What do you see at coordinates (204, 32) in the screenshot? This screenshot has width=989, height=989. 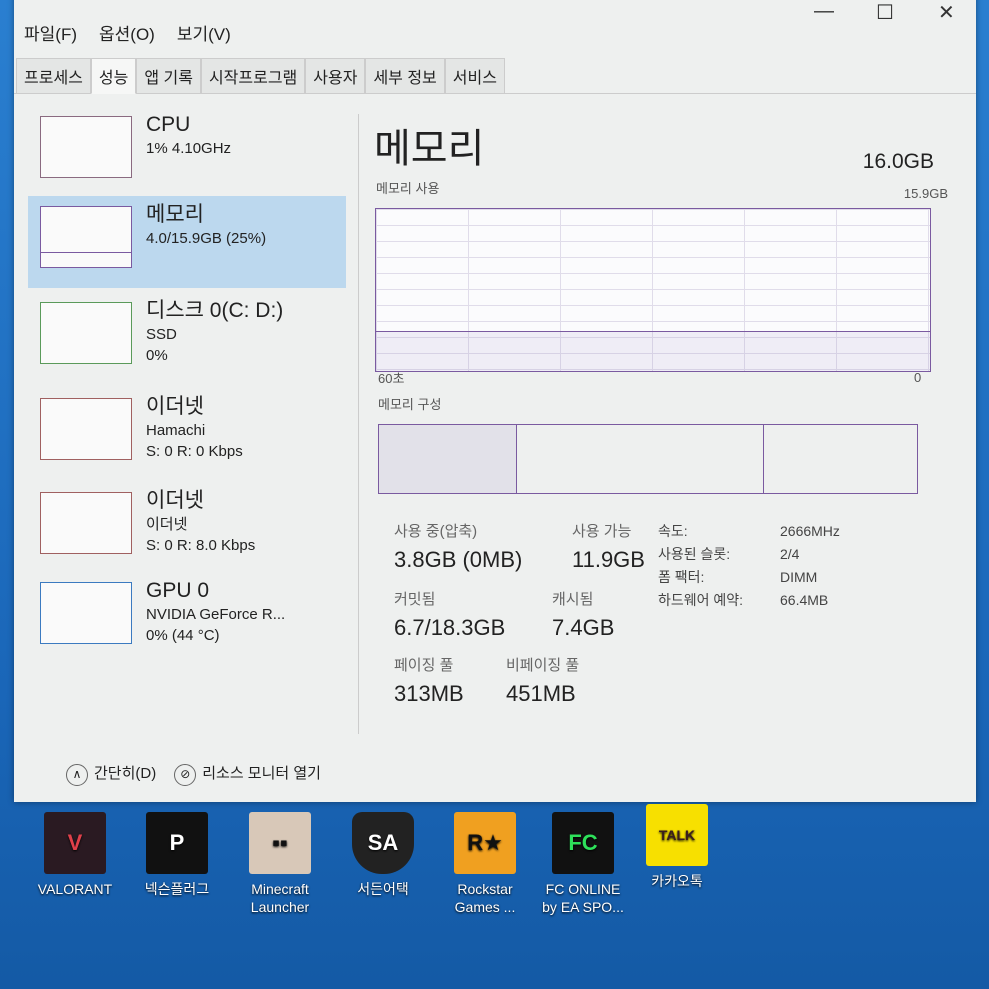 I see `menu-view: 보기(V)` at bounding box center [204, 32].